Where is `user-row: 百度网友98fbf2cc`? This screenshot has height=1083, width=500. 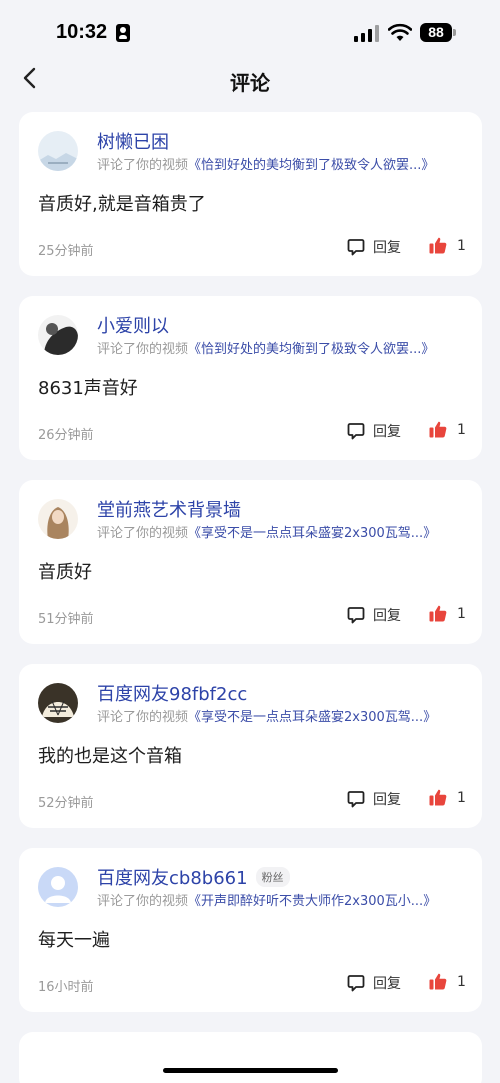 user-row: 百度网友98fbf2cc is located at coordinates (172, 693).